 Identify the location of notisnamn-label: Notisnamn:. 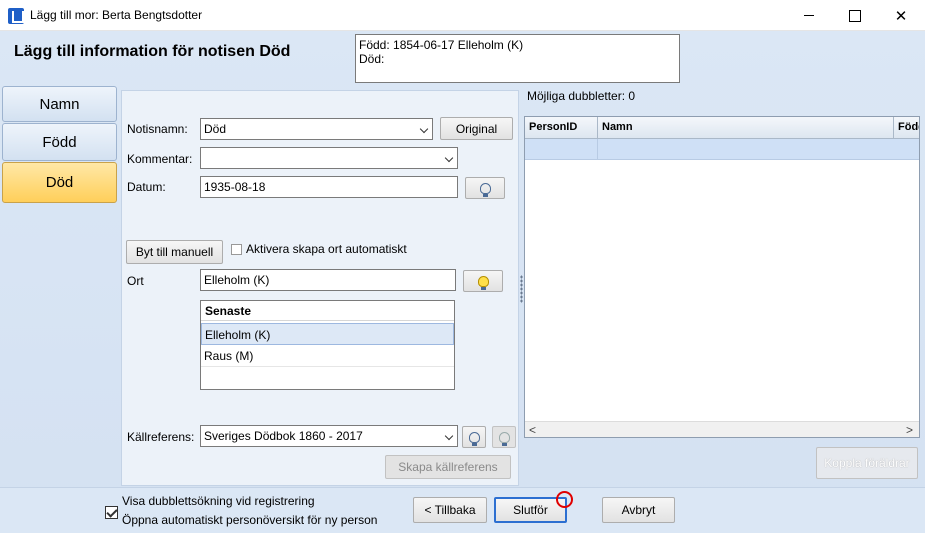
(157, 129).